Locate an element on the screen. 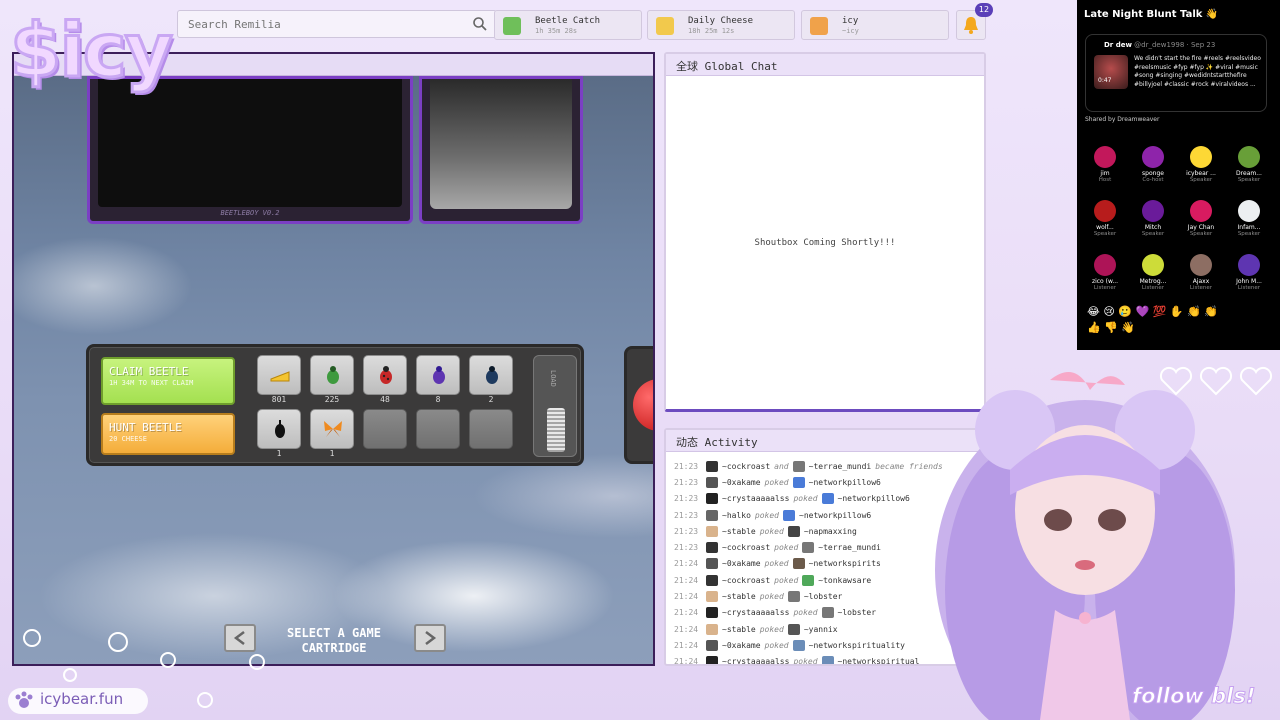  activity-verb: poked is located at coordinates (786, 580).